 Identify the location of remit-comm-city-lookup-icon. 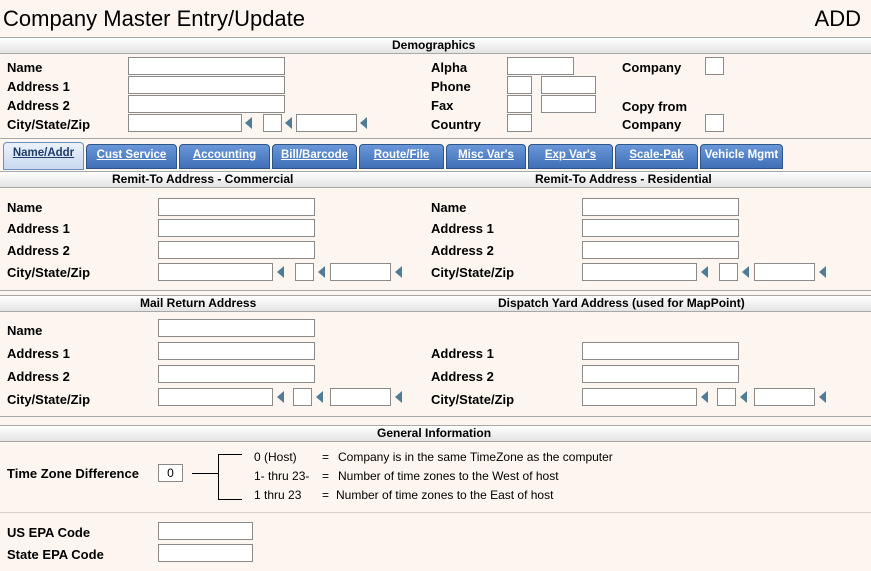
(280, 272).